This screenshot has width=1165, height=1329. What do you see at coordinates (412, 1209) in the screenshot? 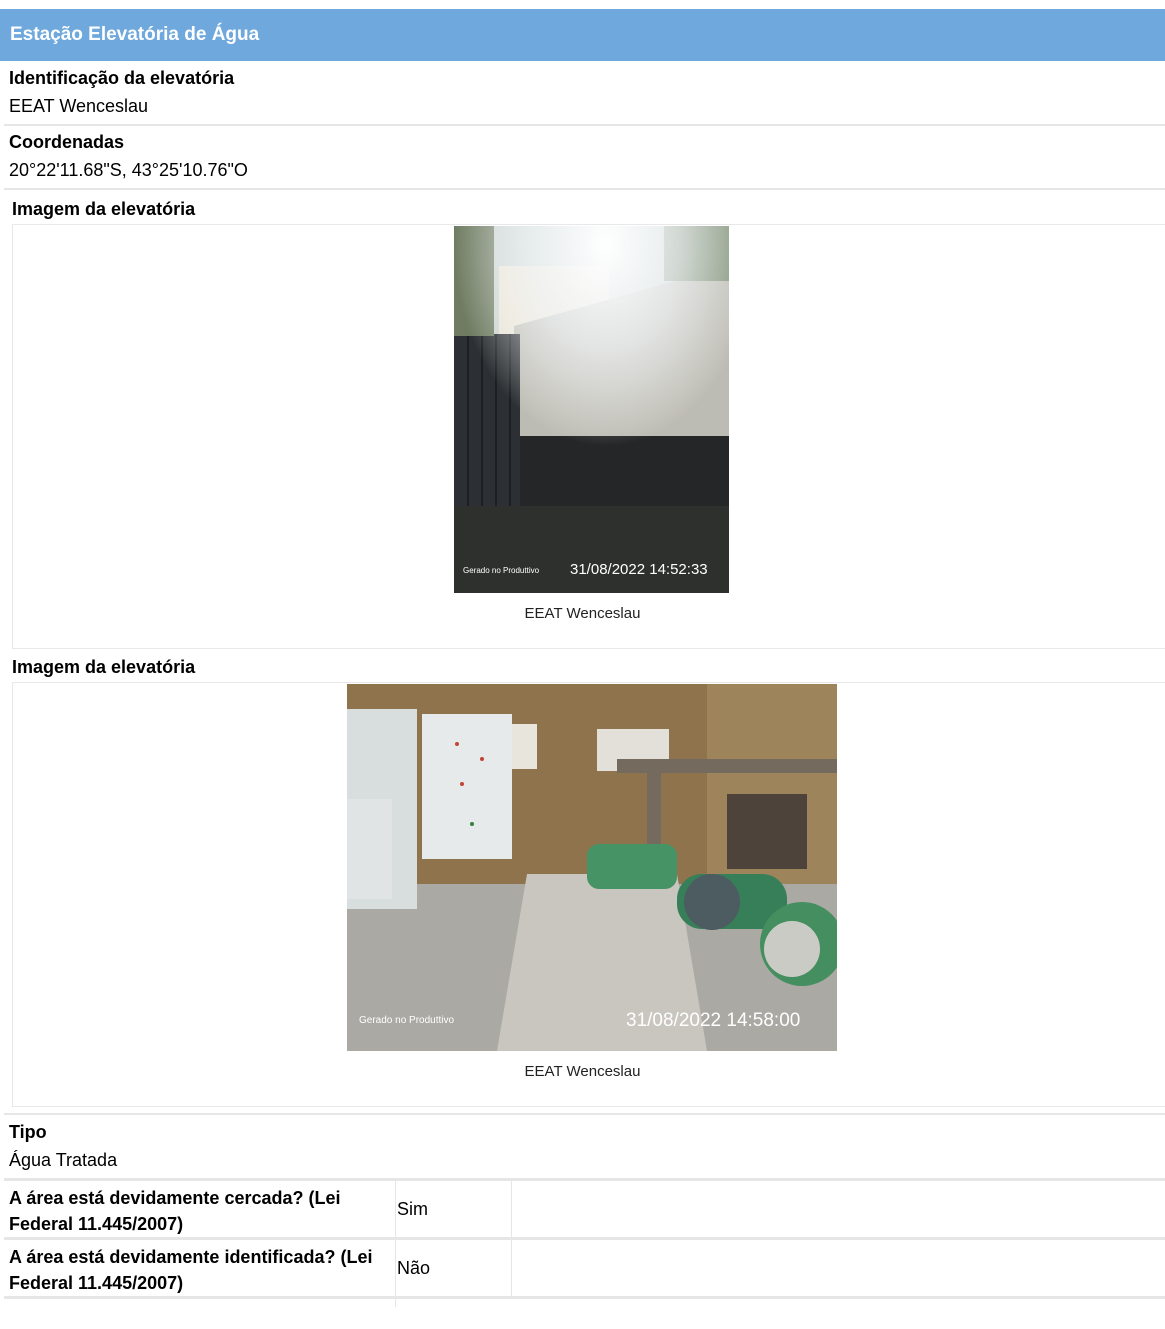
I see `answer-cercada: Sim` at bounding box center [412, 1209].